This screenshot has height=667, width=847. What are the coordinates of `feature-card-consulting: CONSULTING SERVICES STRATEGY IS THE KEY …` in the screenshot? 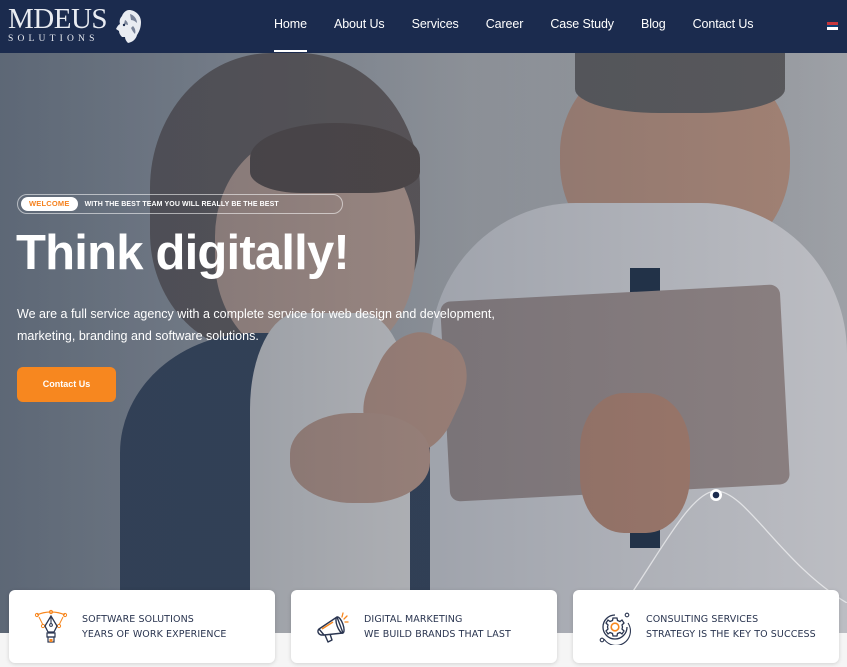 It's located at (706, 626).